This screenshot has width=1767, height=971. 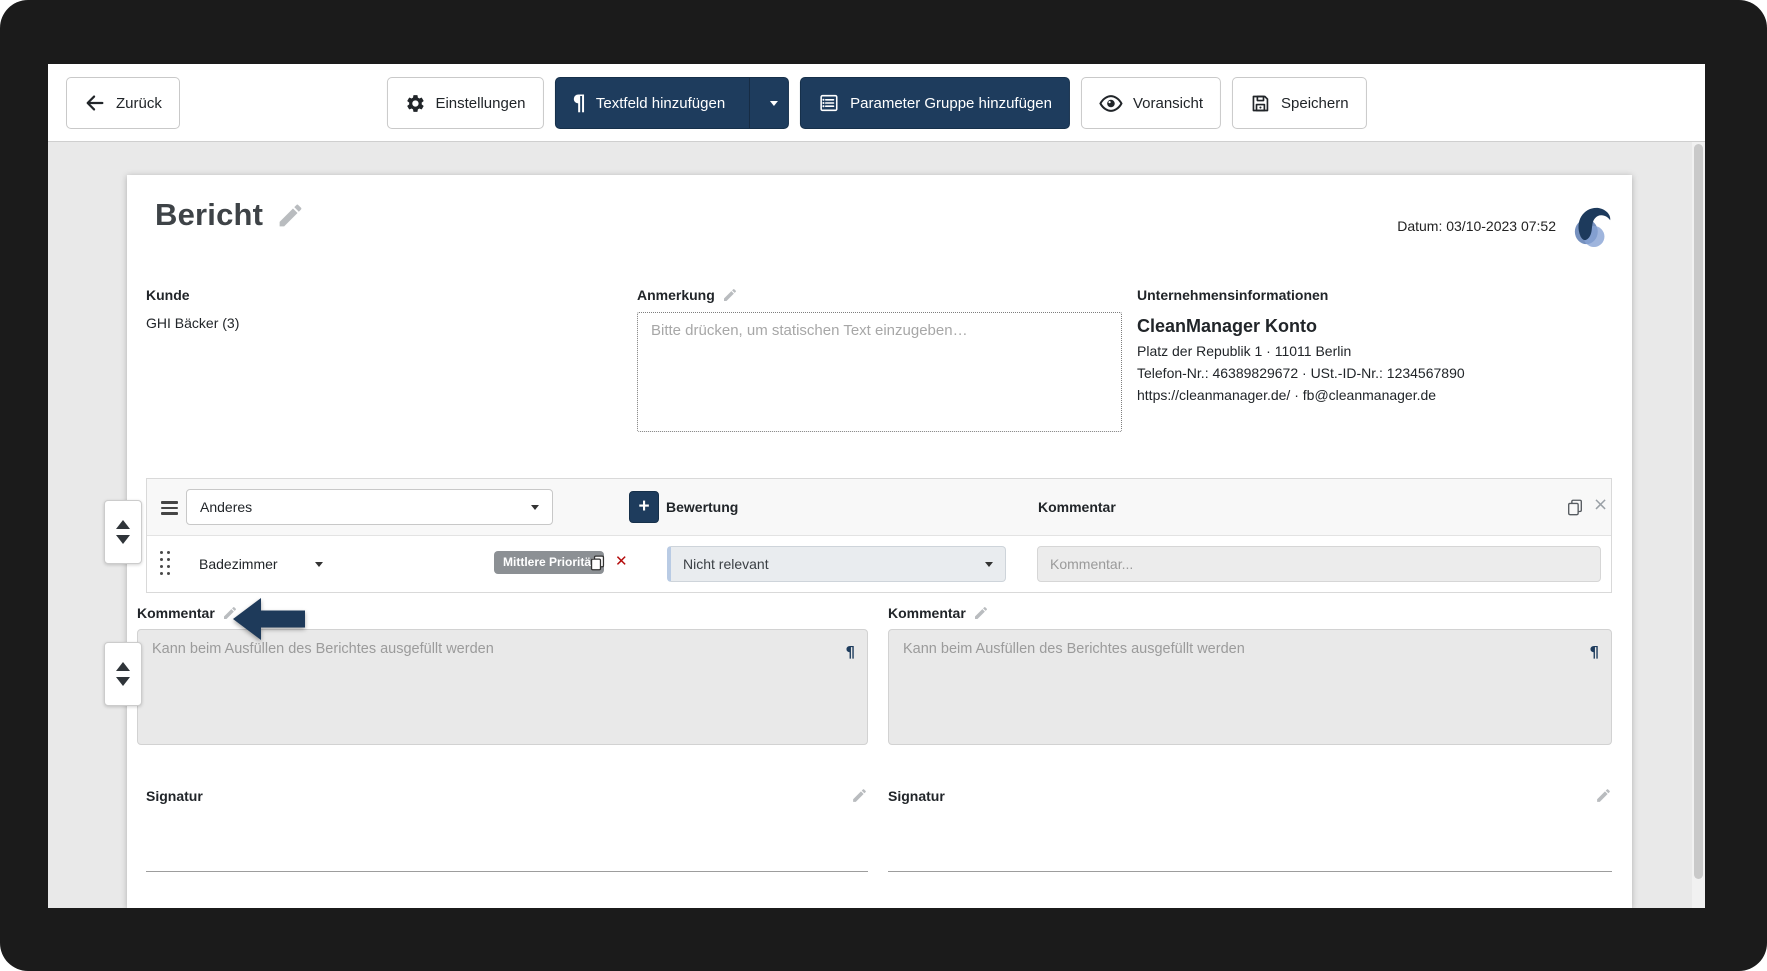 I want to click on split-divider, so click(x=750, y=103).